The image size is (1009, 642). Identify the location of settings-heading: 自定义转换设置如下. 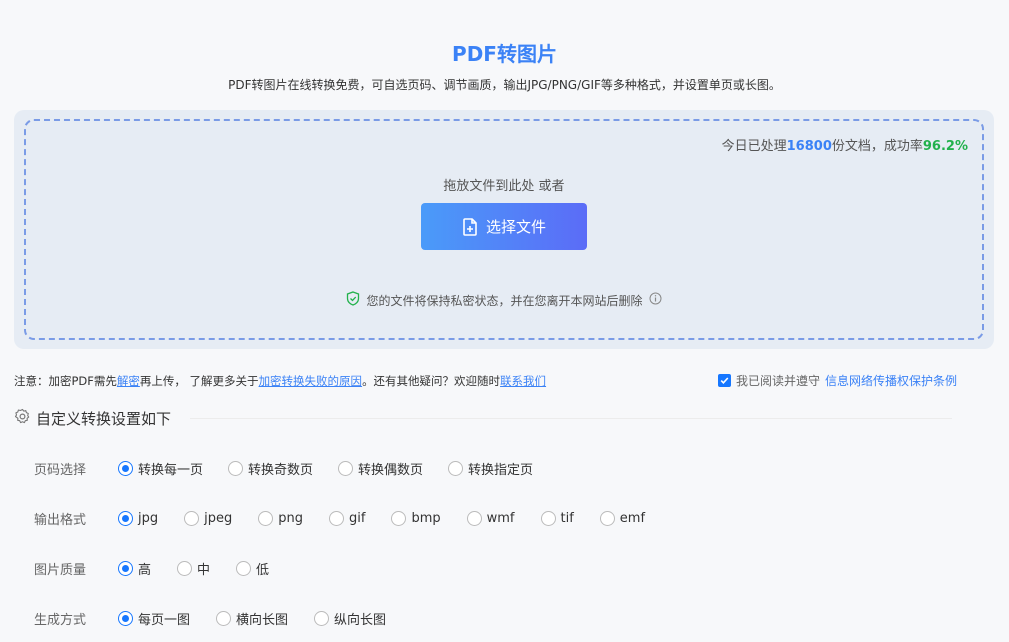
(92, 418).